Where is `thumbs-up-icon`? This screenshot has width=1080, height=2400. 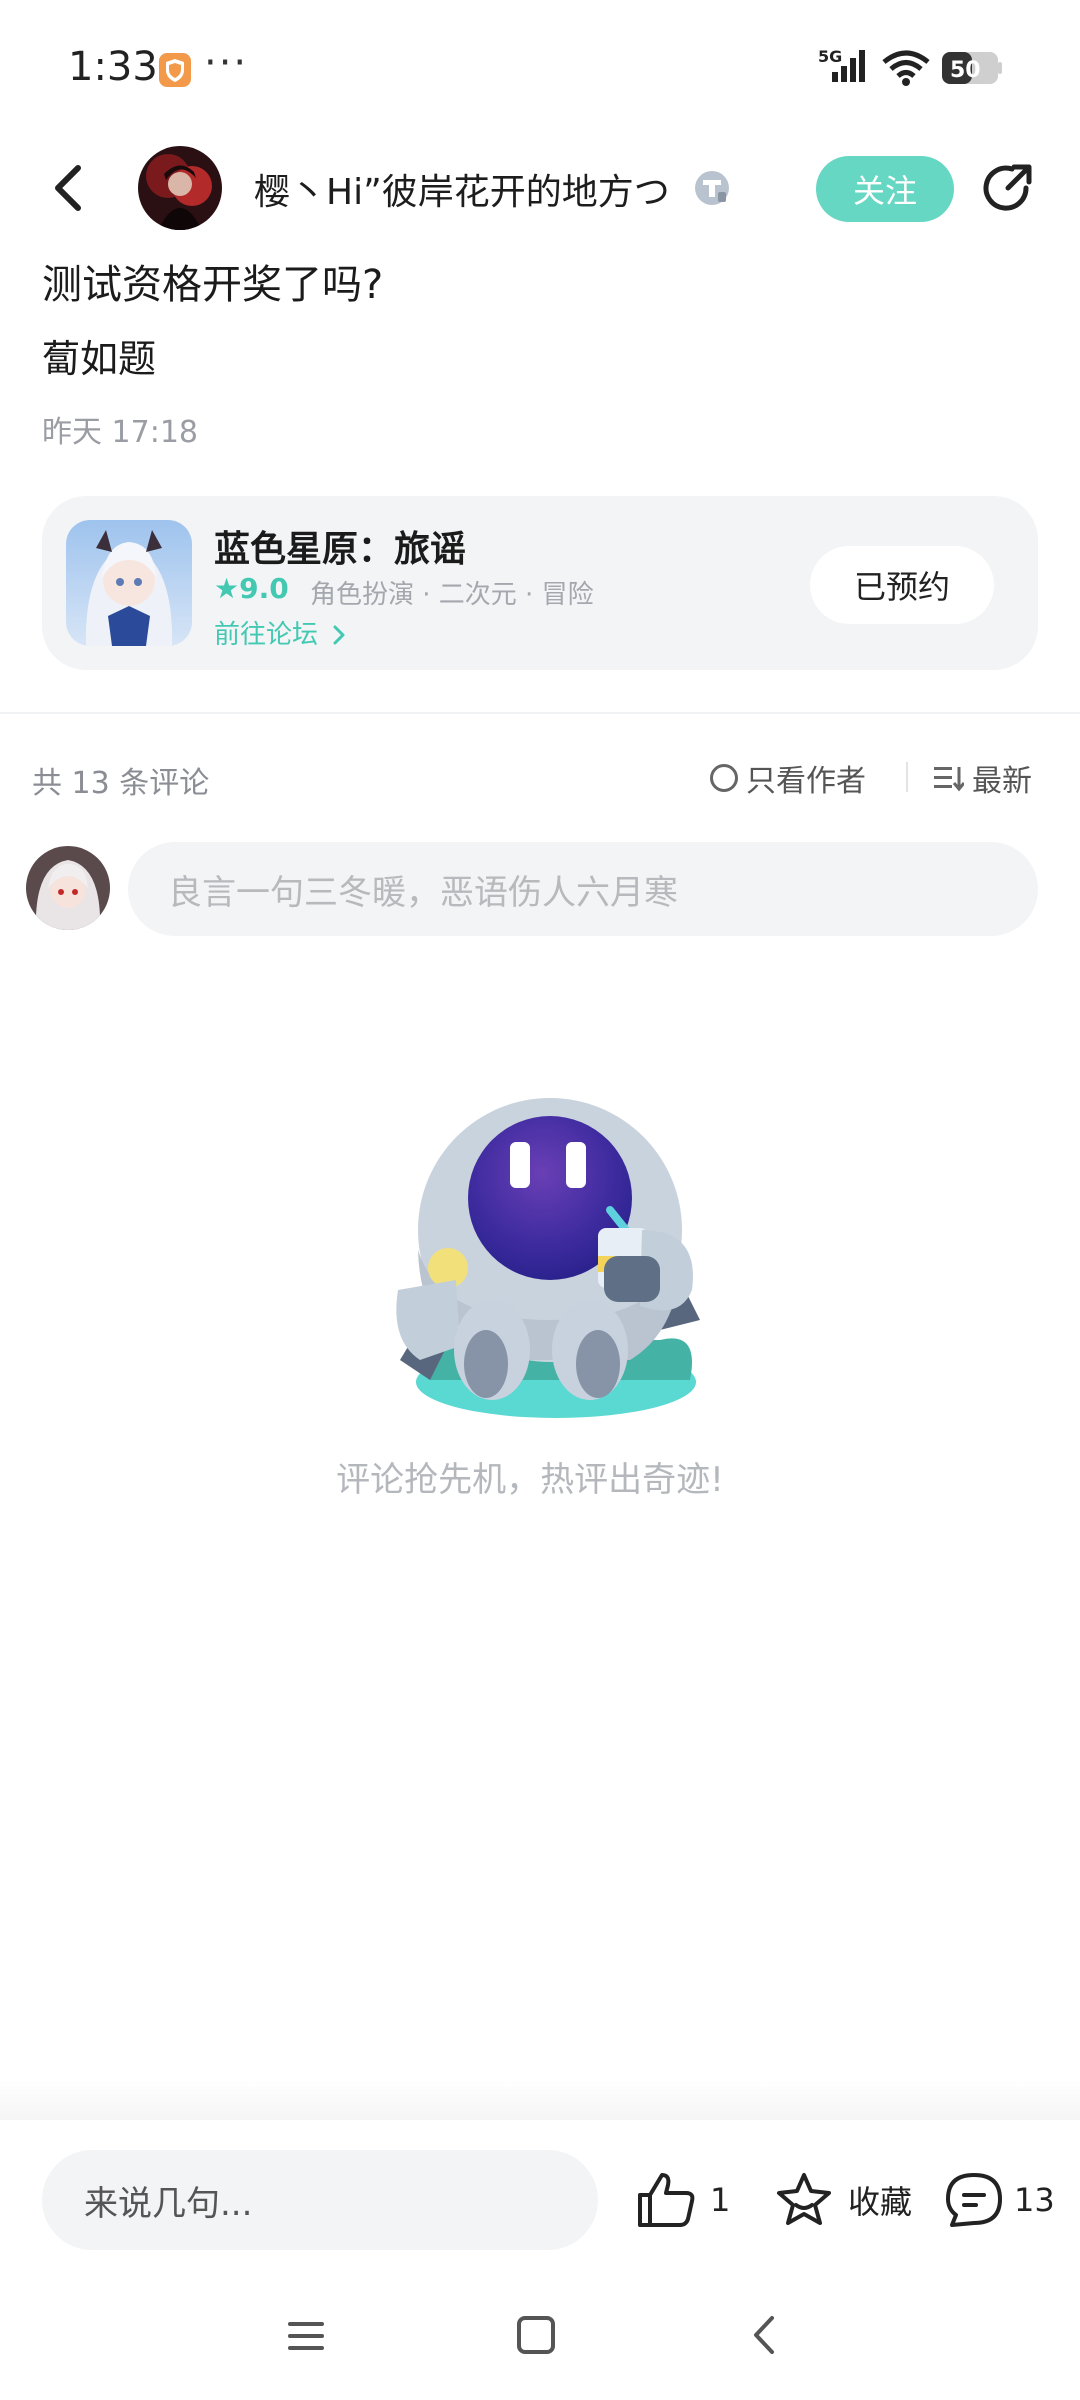
thumbs-up-icon is located at coordinates (666, 2200).